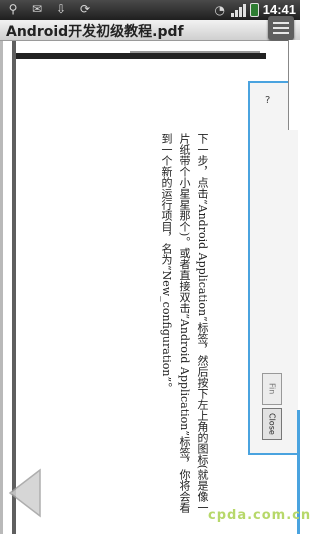  I want to click on page-edge, so click(14, 287).